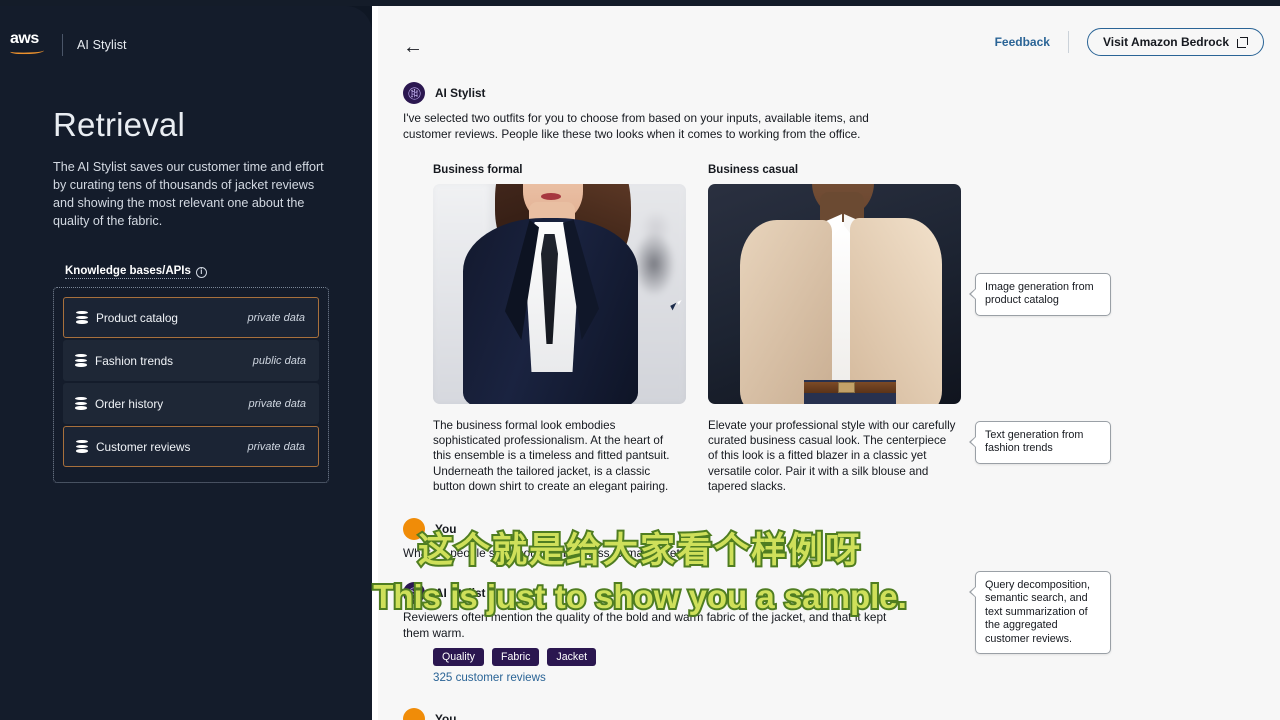 The height and width of the screenshot is (720, 1280). What do you see at coordinates (129, 403) in the screenshot?
I see `kb-item-label: Order history` at bounding box center [129, 403].